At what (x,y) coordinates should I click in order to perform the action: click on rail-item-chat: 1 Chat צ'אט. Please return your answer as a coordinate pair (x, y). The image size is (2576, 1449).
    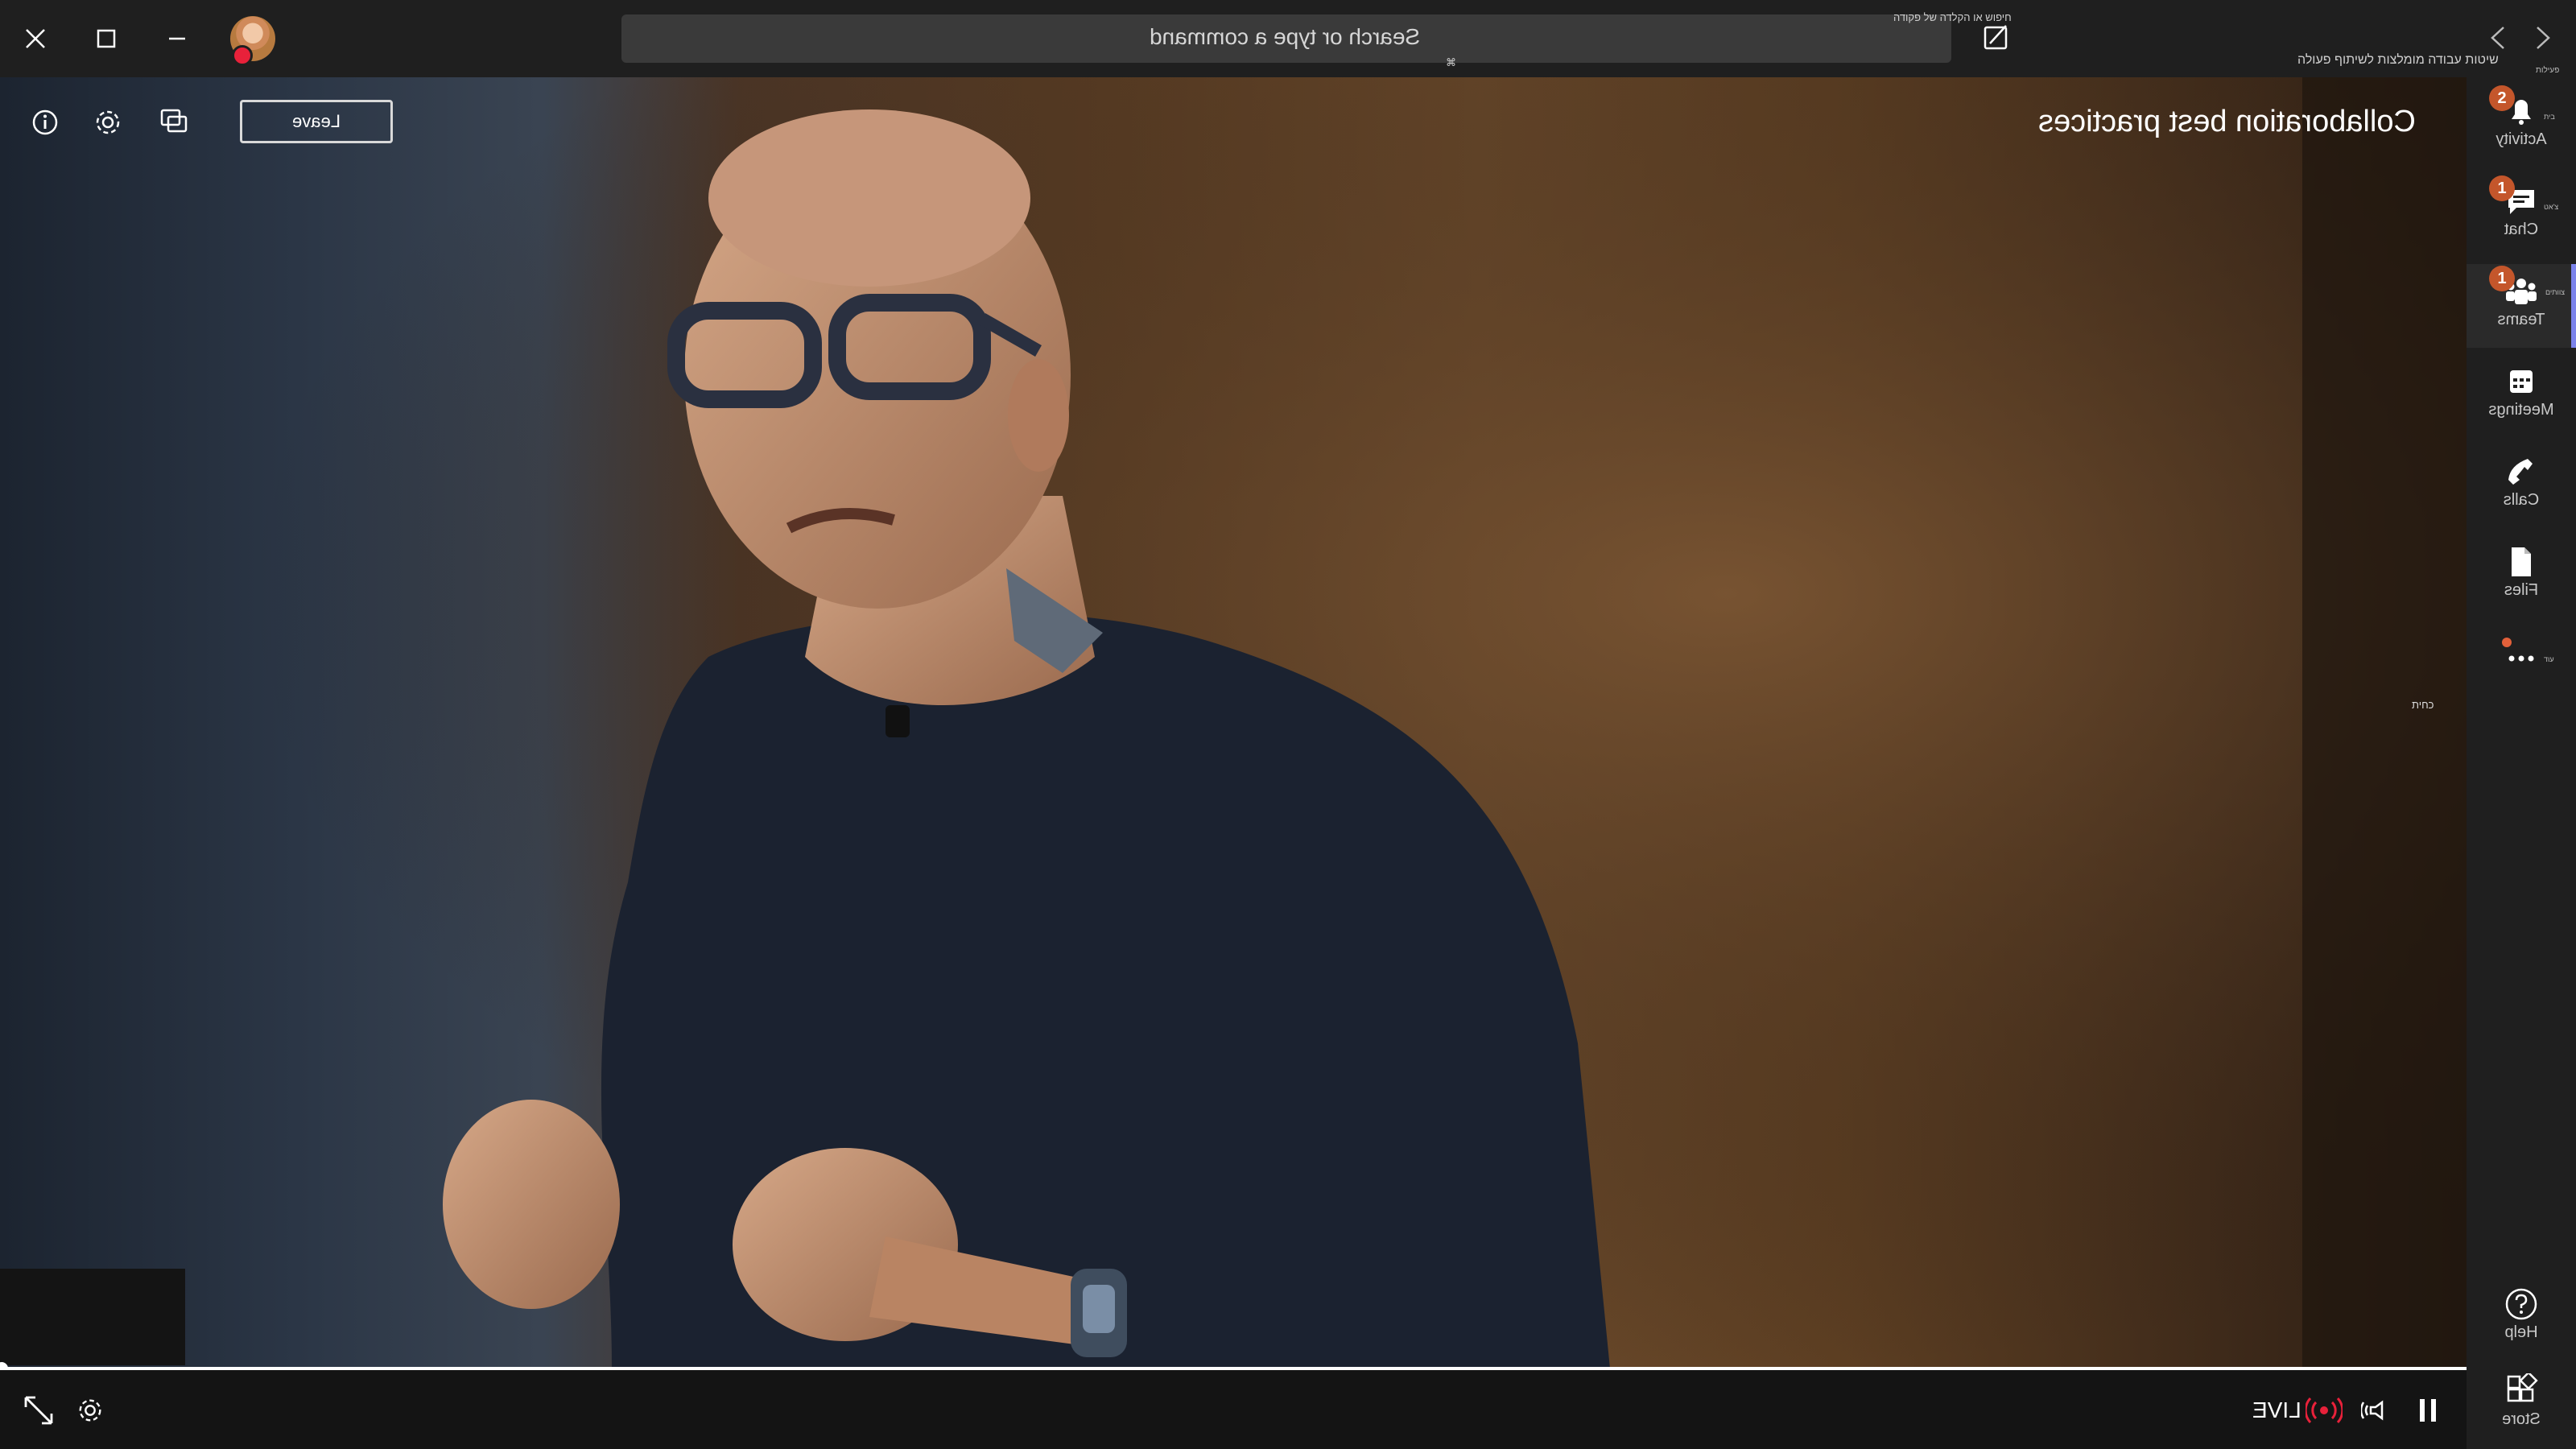
    Looking at the image, I should click on (2521, 216).